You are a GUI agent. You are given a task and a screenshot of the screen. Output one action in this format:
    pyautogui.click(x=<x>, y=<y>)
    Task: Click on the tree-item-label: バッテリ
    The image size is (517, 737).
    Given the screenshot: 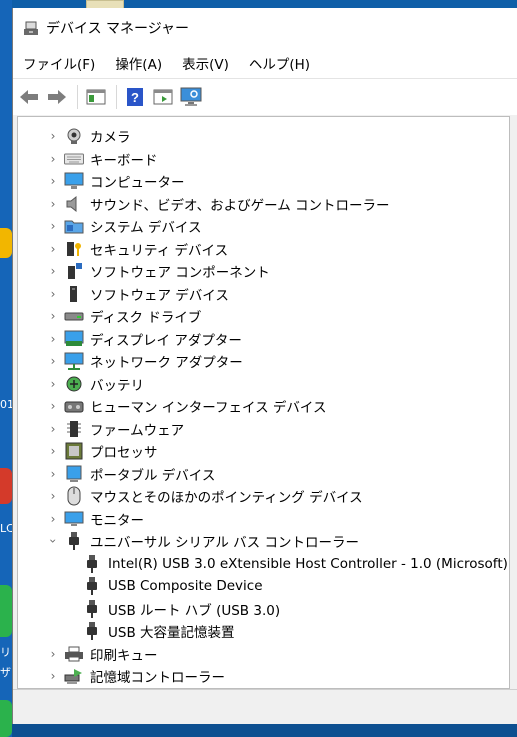 What is the action you would take?
    pyautogui.click(x=117, y=385)
    